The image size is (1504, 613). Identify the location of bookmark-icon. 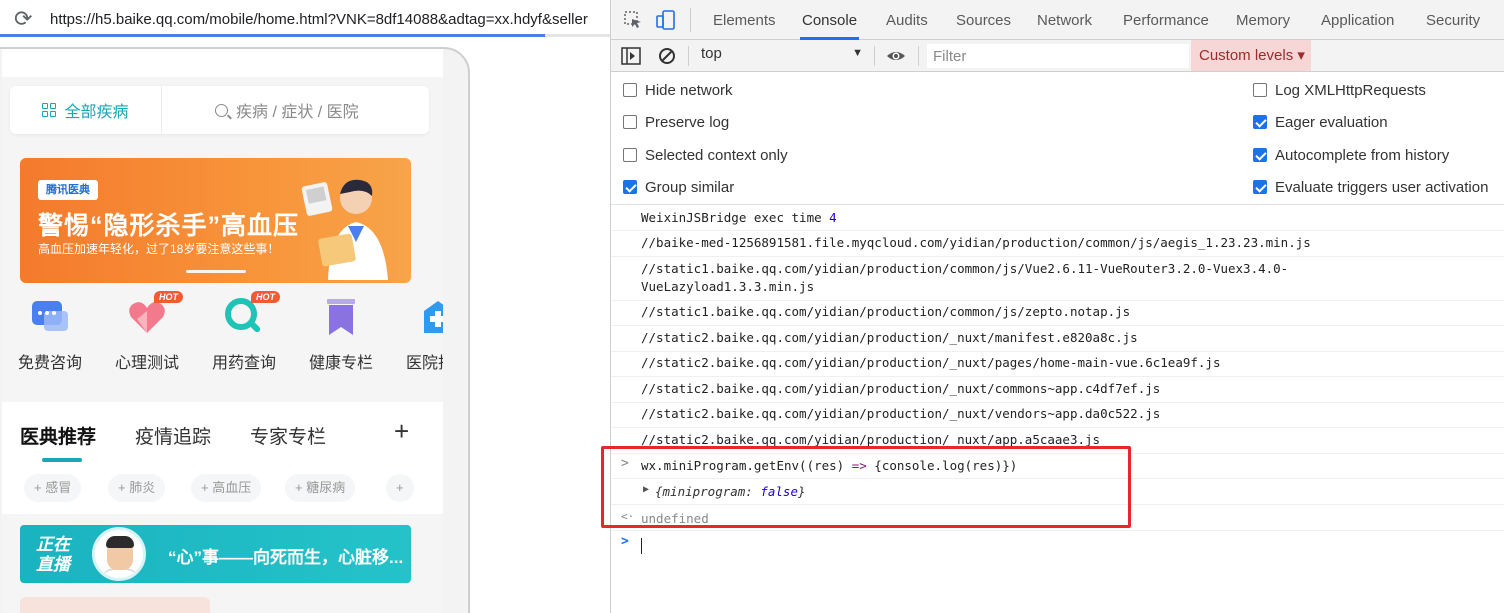
(341, 317).